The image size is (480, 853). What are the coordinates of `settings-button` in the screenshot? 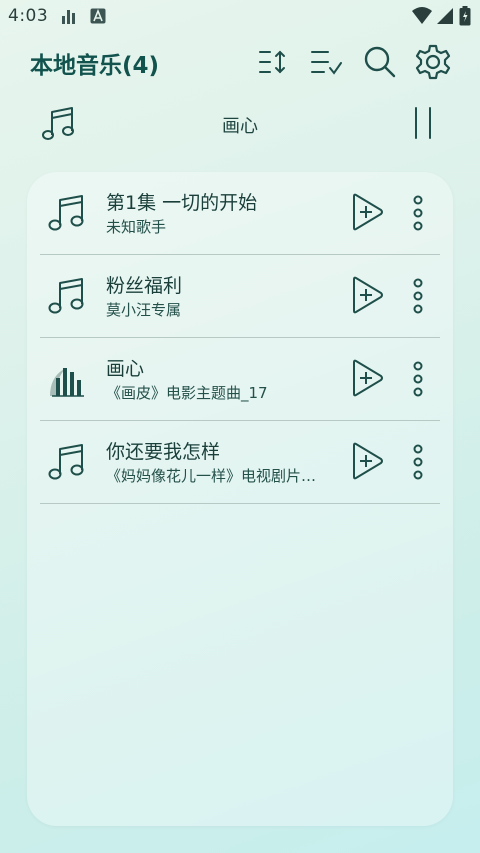 It's located at (433, 62).